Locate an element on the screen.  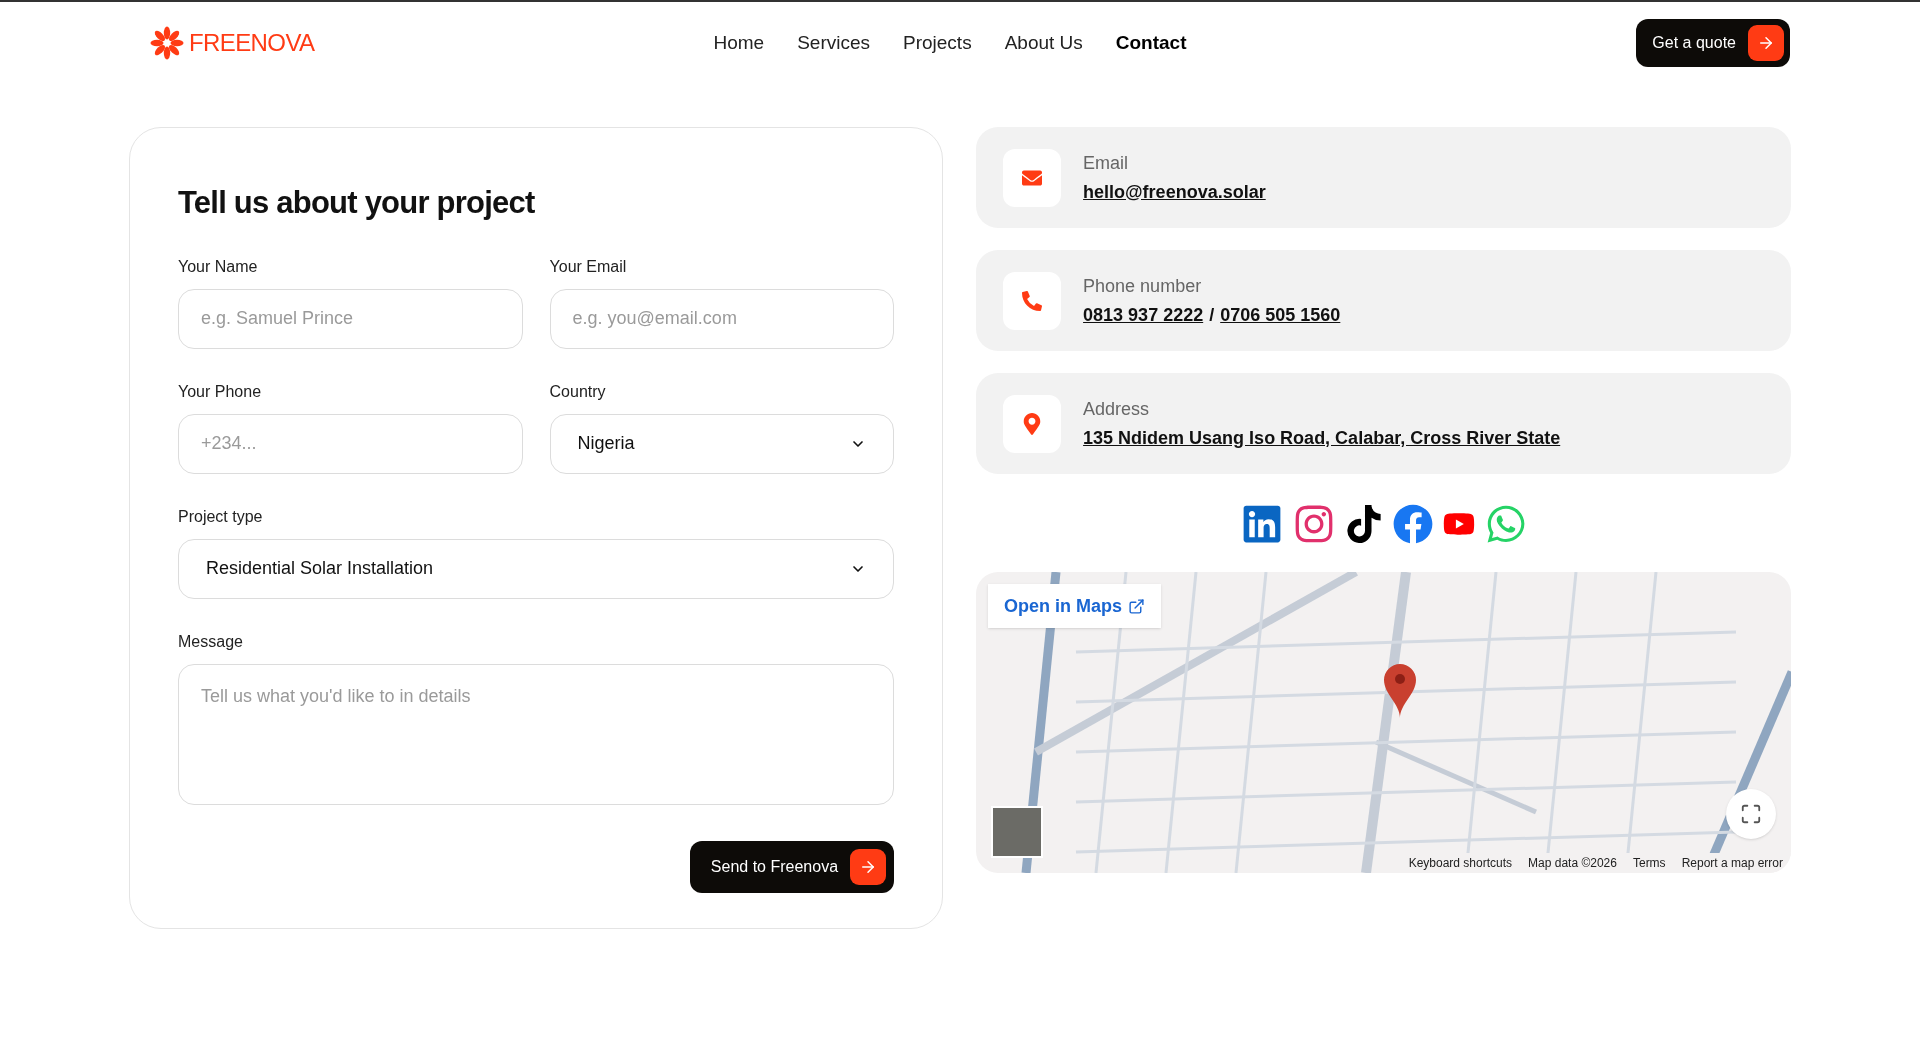
map-footer-link: Keyboard shortcuts is located at coordinates (1460, 863).